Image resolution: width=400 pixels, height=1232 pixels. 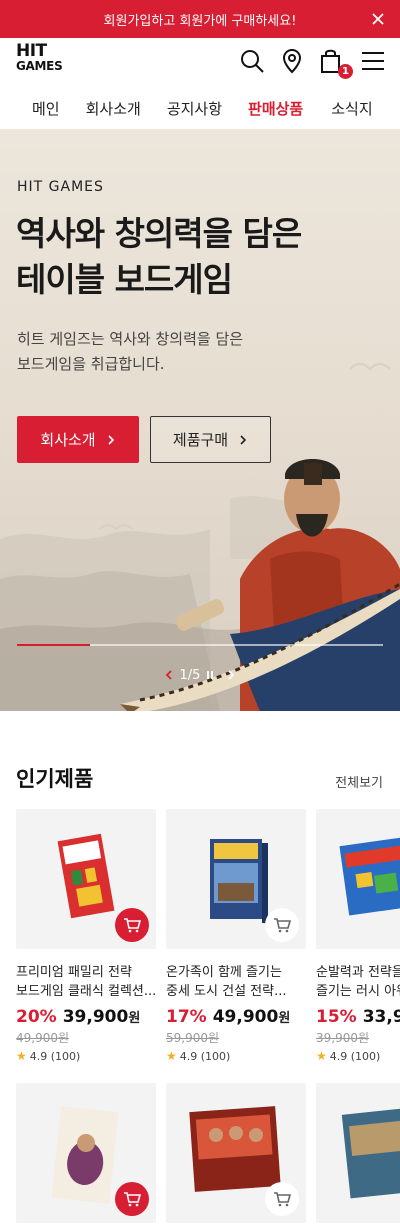 I want to click on promo-text: 회원가입하고 회원가에 구매하세요!, so click(x=200, y=19).